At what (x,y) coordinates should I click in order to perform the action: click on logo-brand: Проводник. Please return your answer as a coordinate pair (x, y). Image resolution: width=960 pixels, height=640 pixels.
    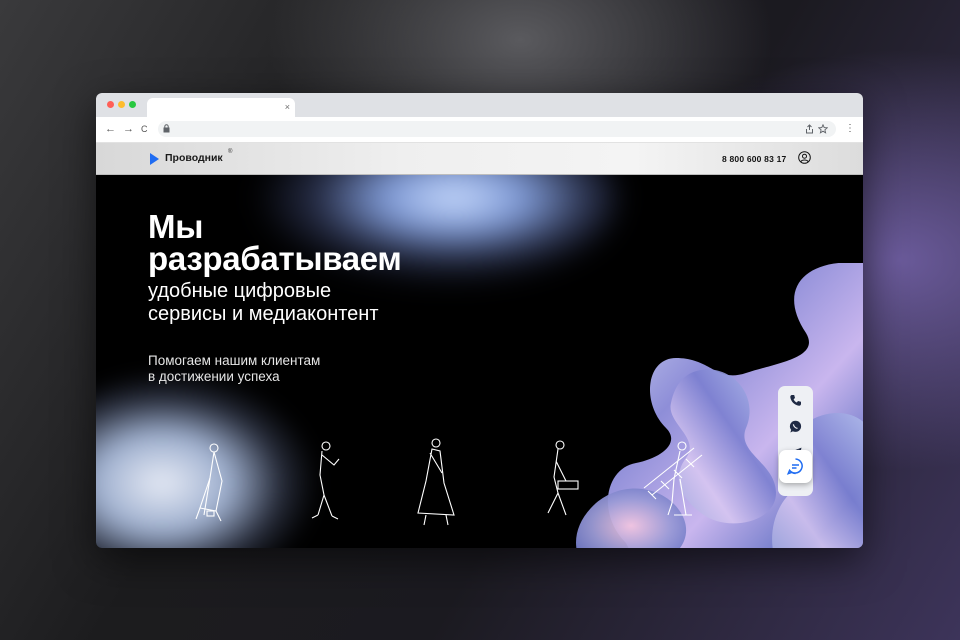
    Looking at the image, I should click on (194, 158).